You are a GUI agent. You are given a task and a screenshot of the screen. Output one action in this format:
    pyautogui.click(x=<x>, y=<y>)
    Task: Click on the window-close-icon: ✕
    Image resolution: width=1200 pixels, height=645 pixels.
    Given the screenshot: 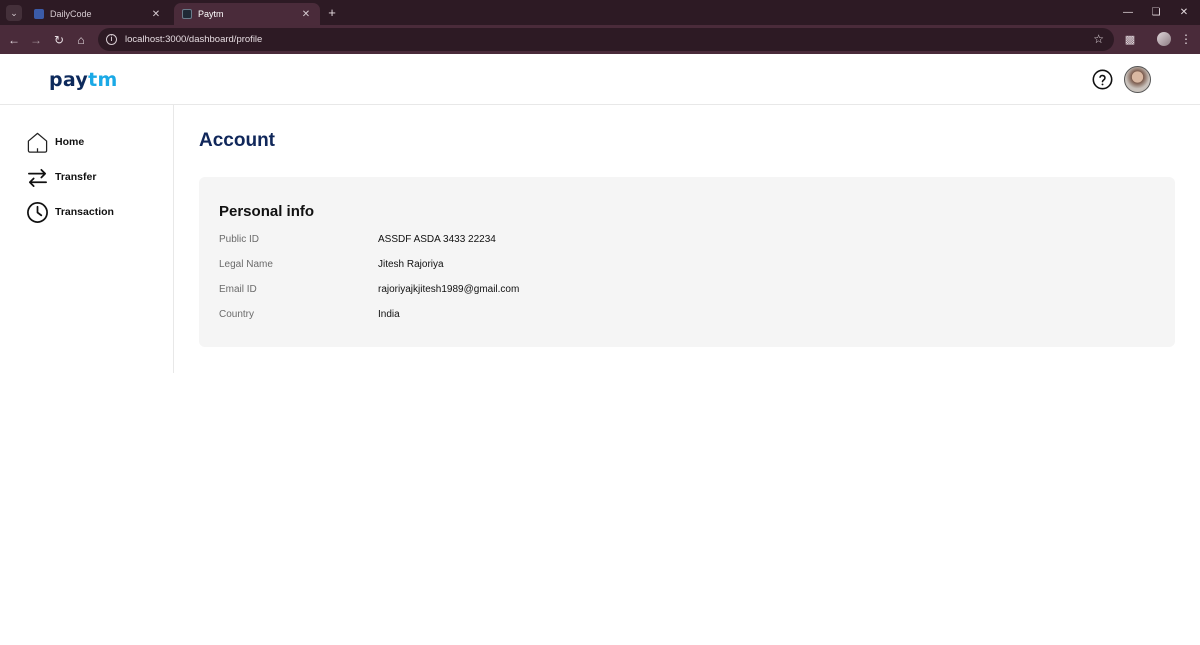 What is the action you would take?
    pyautogui.click(x=1184, y=12)
    